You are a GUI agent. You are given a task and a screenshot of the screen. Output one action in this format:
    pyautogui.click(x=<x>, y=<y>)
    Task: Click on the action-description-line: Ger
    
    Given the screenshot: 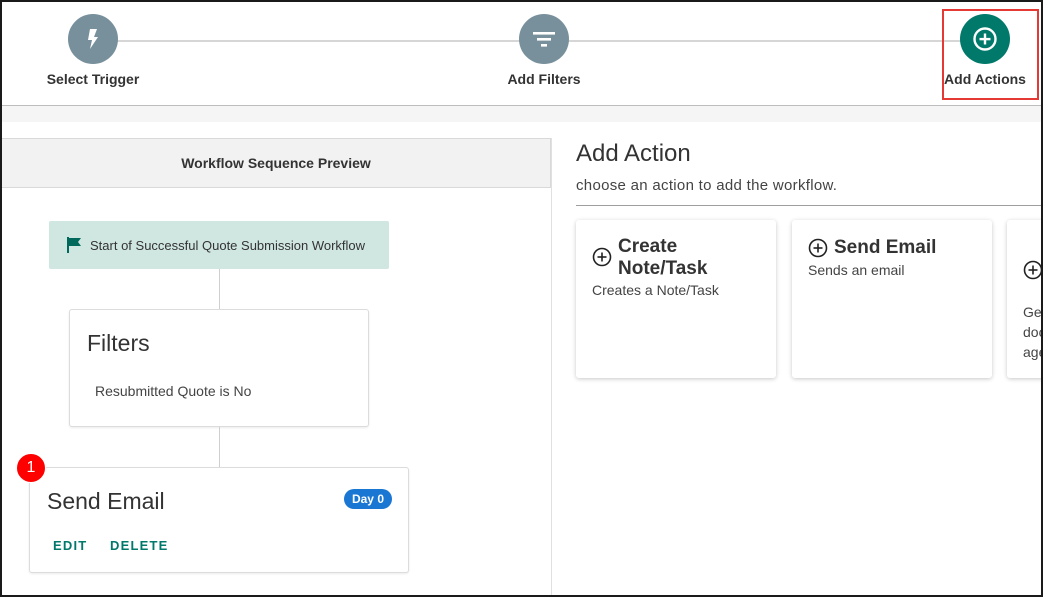 What is the action you would take?
    pyautogui.click(x=1032, y=312)
    